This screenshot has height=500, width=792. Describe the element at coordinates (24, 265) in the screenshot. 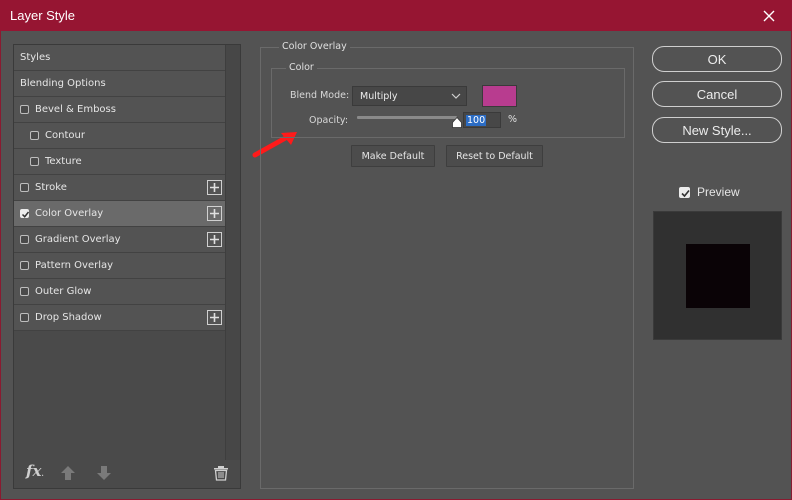

I see `pattern-overlay-checkbox` at that location.